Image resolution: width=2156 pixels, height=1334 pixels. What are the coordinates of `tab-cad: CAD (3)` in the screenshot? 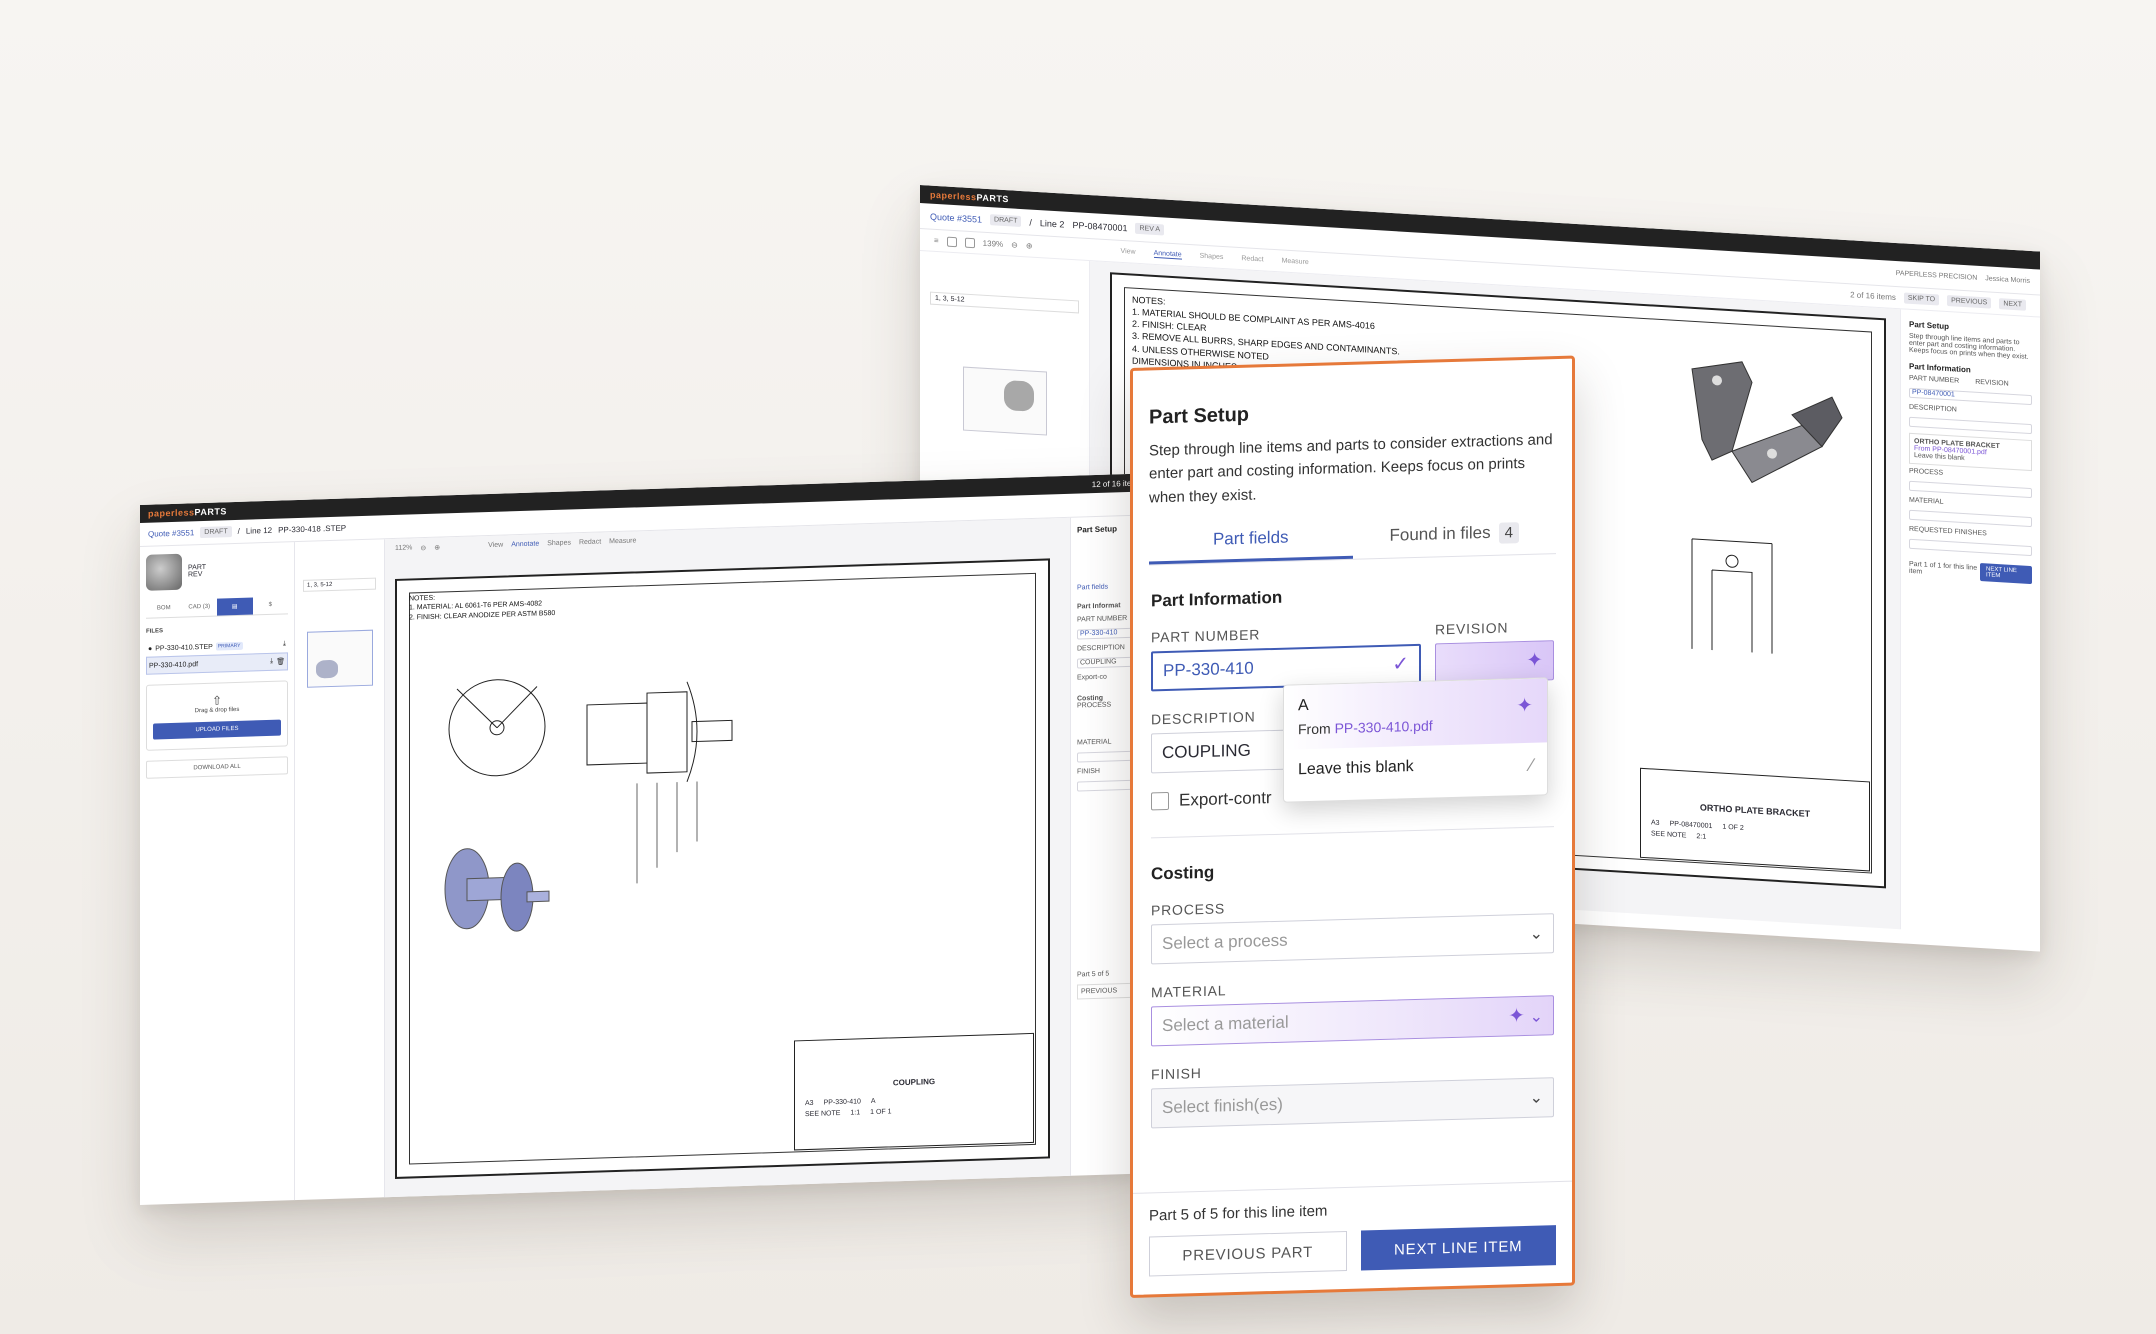 It's located at (200, 608).